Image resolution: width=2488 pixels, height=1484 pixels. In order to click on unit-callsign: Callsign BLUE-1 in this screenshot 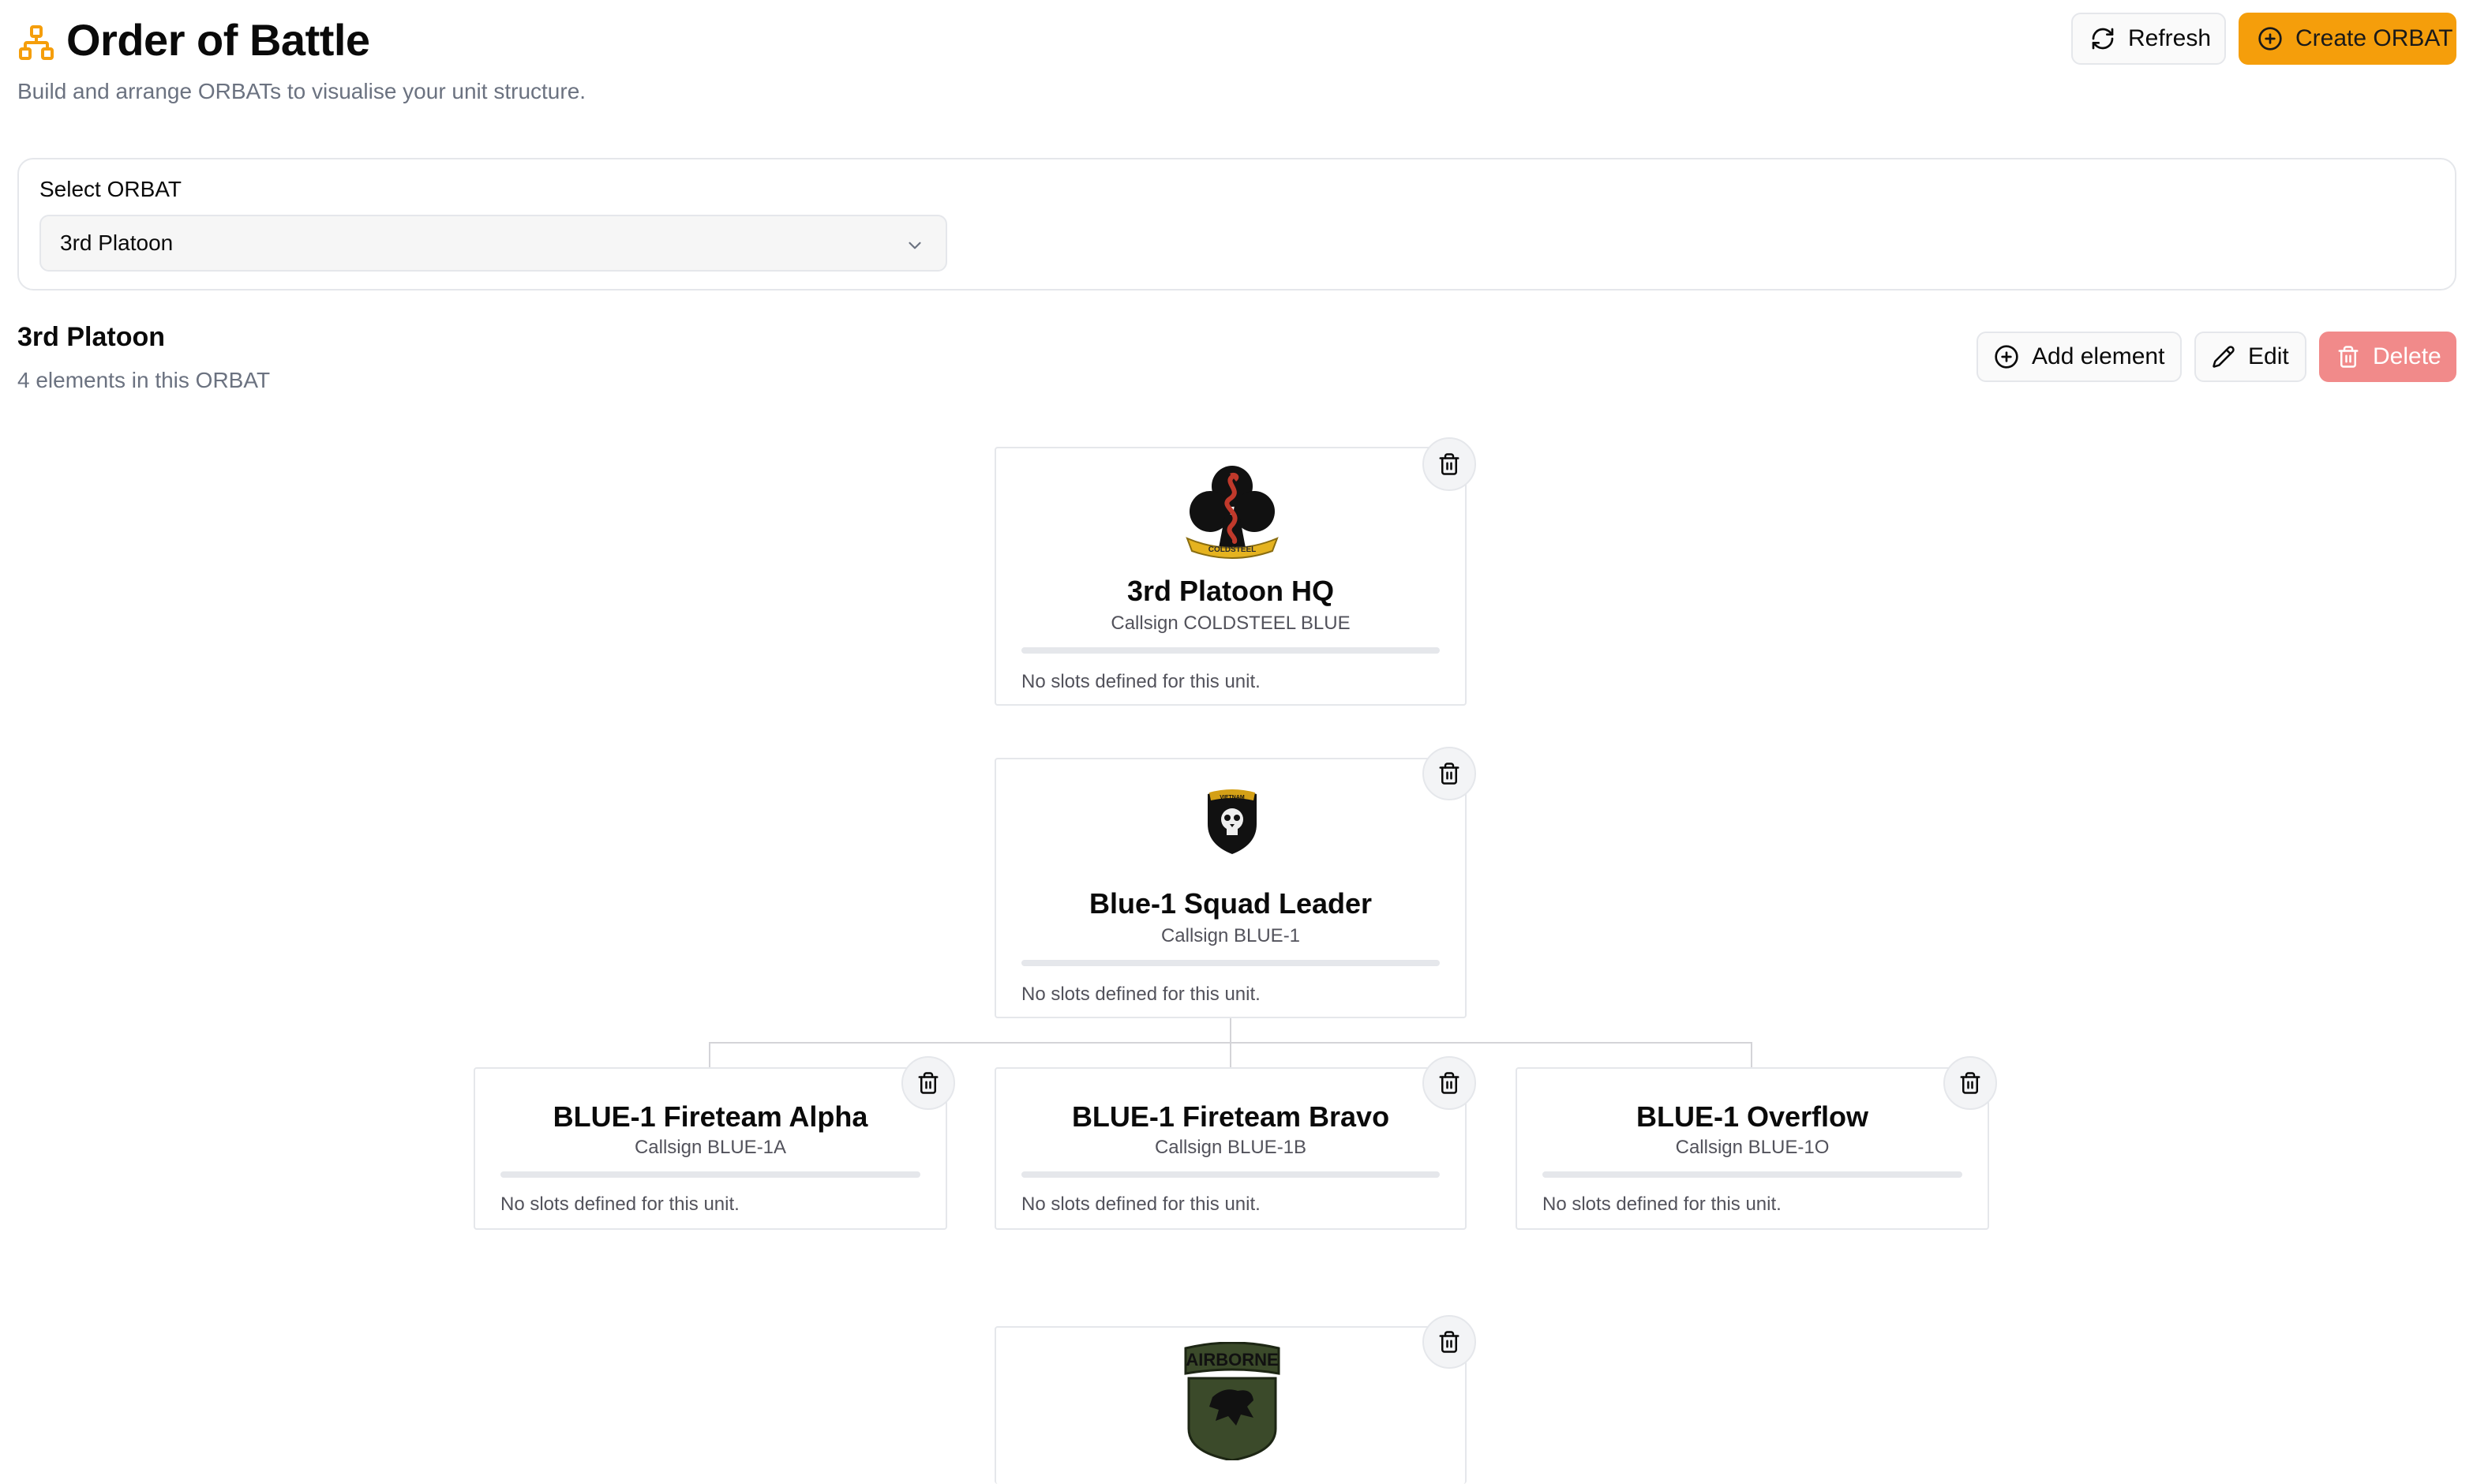, I will do `click(1230, 935)`.